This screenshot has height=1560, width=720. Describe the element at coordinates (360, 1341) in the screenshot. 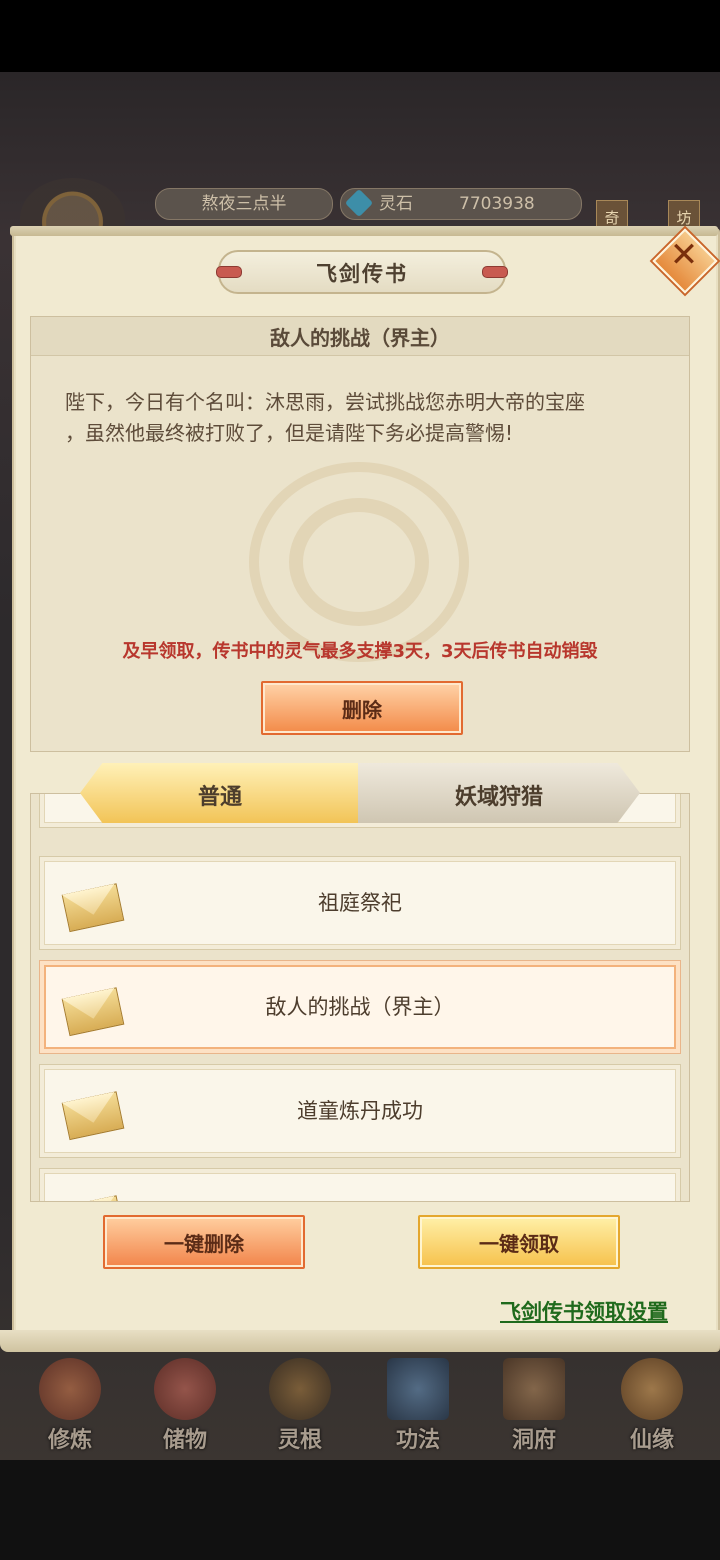

I see `scroll-bottom` at that location.